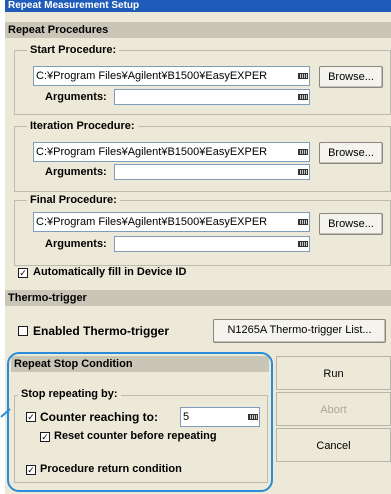 The image size is (391, 494). Describe the element at coordinates (333, 409) in the screenshot. I see `abort-button: Abort` at that location.